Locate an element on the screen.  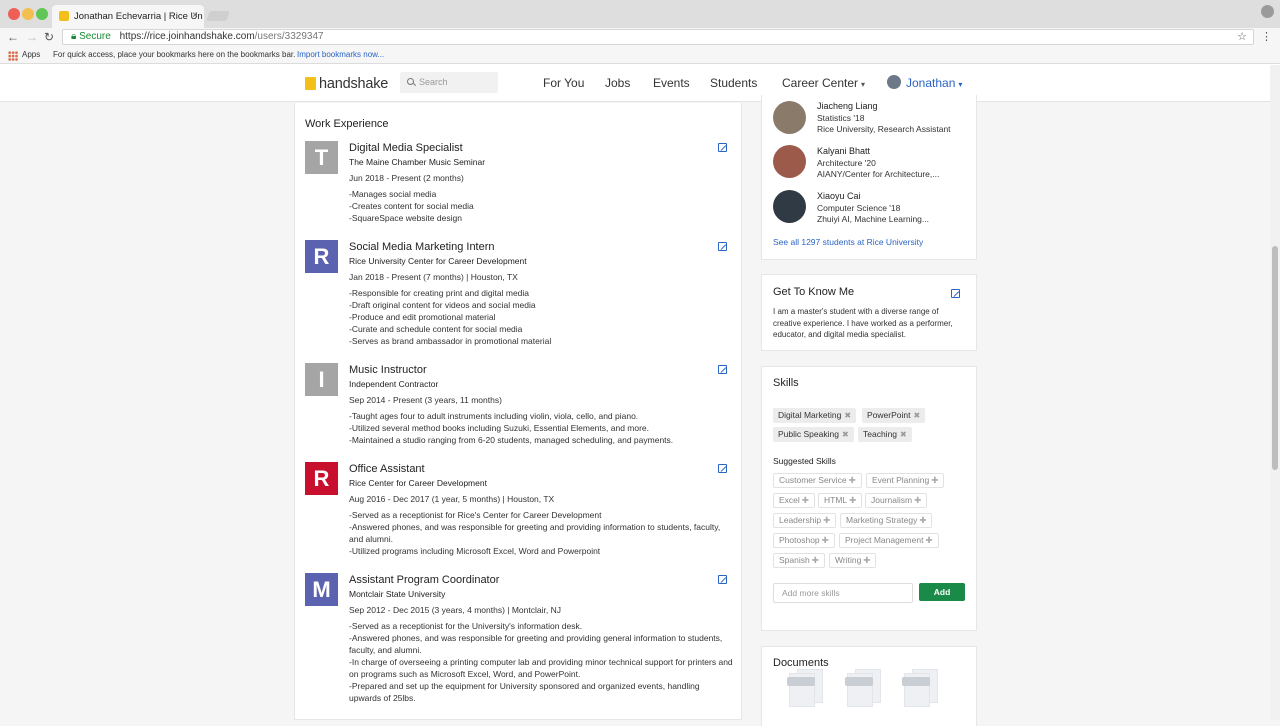
suggested-skill-chip: Journalism ✚ is located at coordinates (896, 500).